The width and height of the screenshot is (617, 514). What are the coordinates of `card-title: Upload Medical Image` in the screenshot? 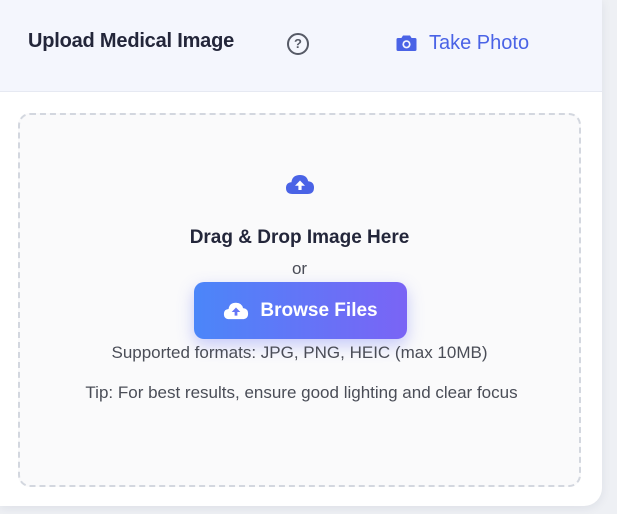 It's located at (131, 41).